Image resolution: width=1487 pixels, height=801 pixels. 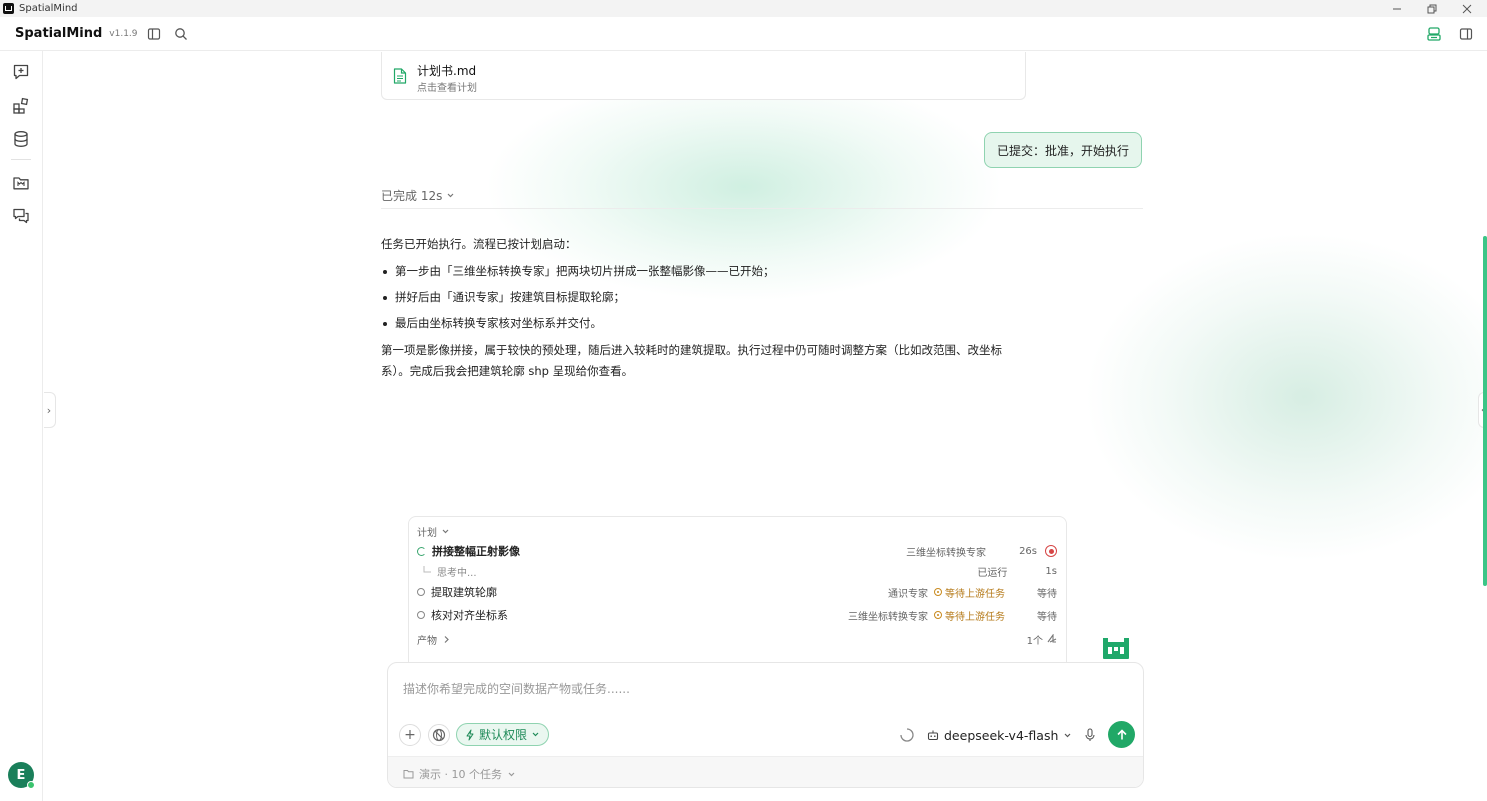 I want to click on lightning-icon, so click(x=470, y=734).